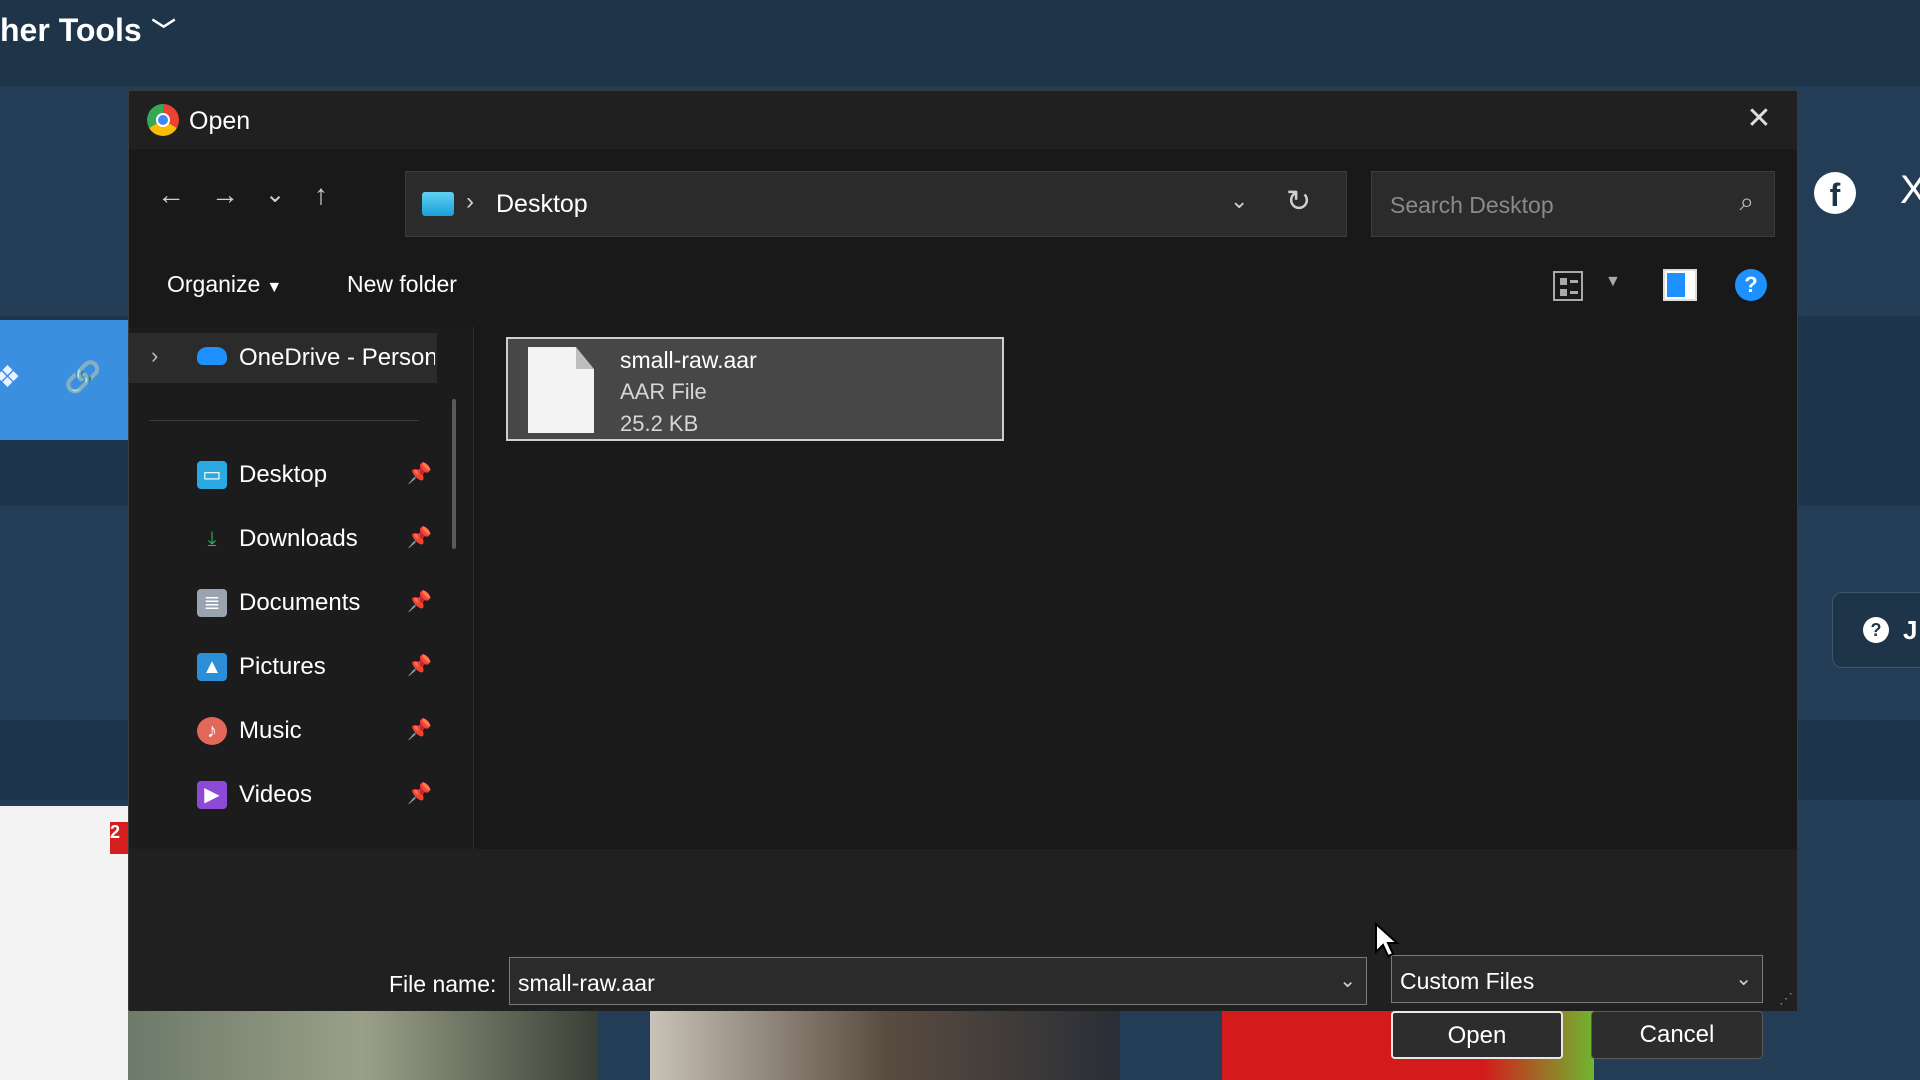 The height and width of the screenshot is (1080, 1920). Describe the element at coordinates (321, 195) in the screenshot. I see `up-button: ↑` at that location.